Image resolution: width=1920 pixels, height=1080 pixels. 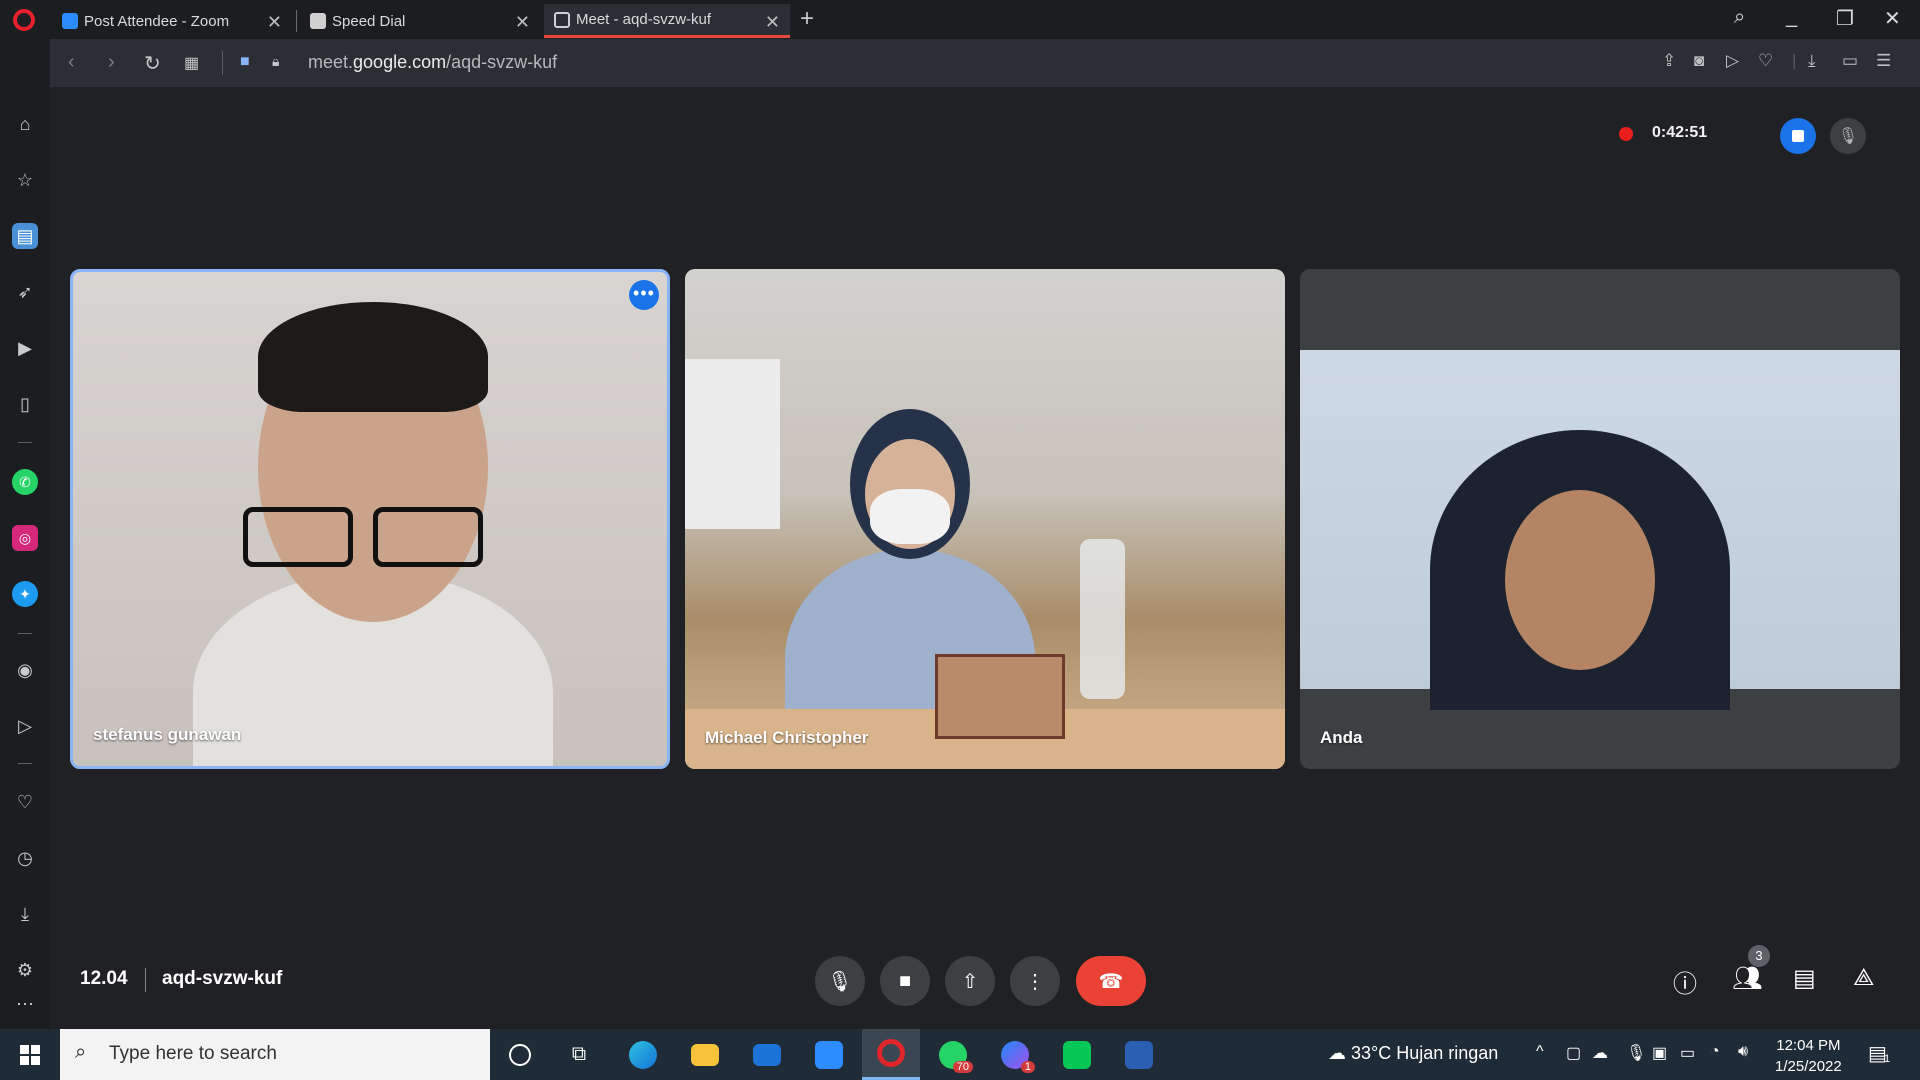 I want to click on screen-capture-icon: ▣, so click(x=1659, y=1053).